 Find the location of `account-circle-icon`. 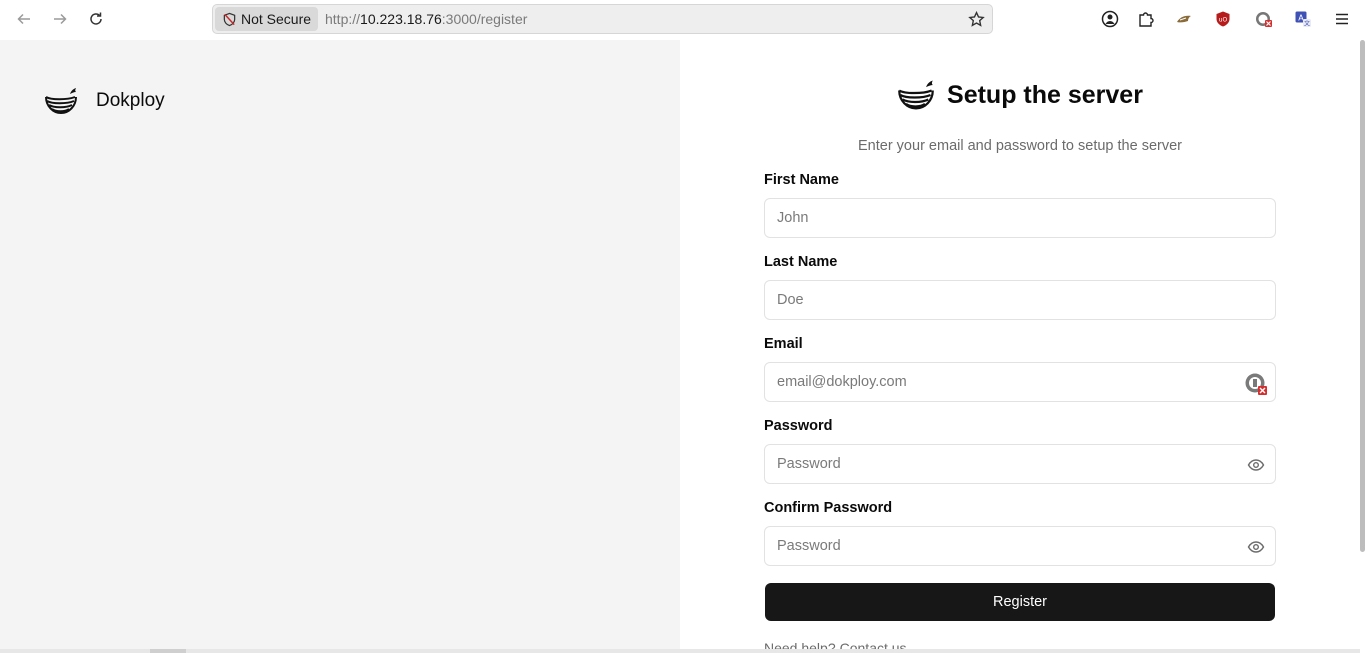

account-circle-icon is located at coordinates (1110, 19).